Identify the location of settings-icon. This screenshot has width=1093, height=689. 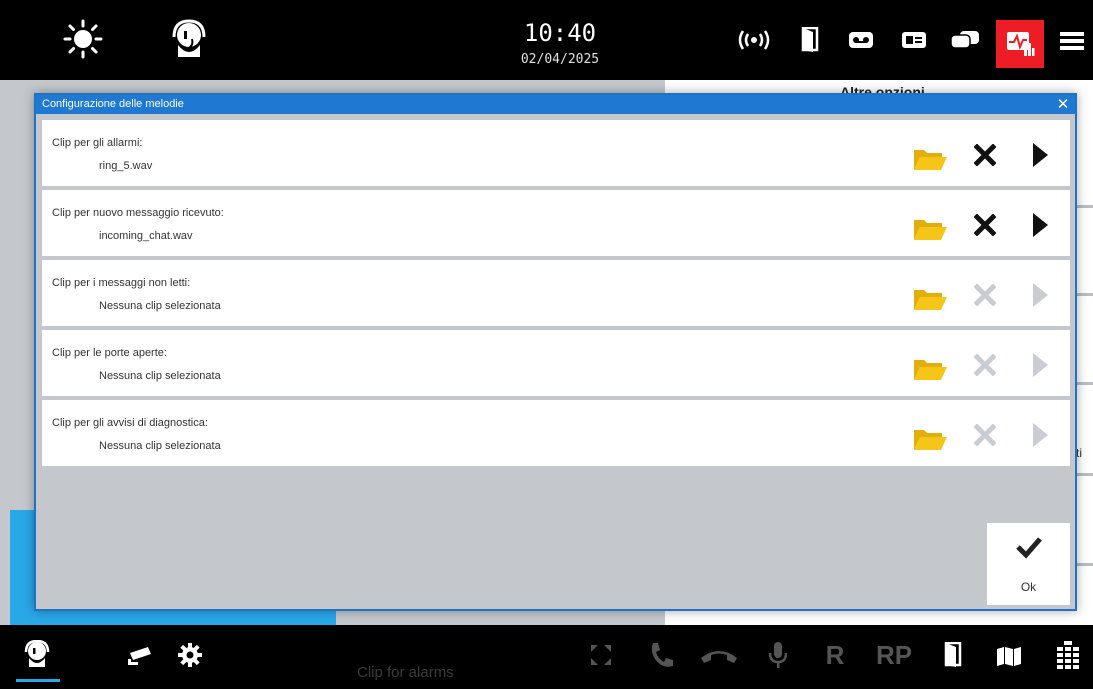
(190, 655).